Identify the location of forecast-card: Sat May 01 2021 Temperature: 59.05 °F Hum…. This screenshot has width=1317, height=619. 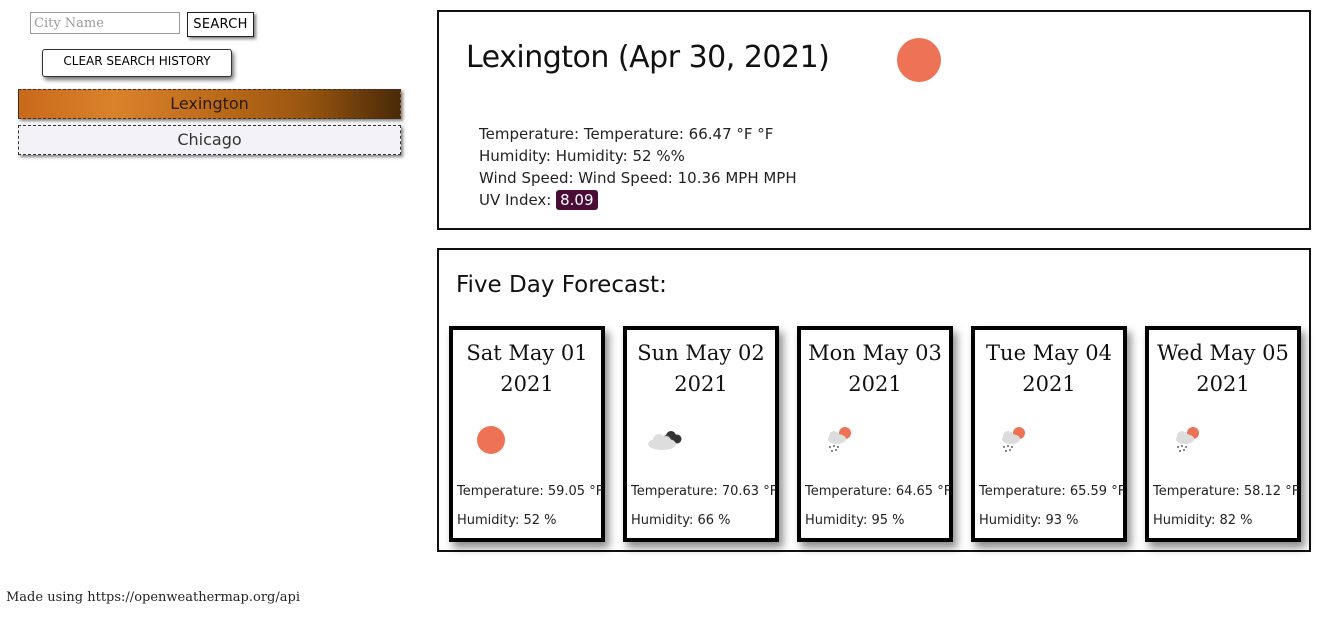
(527, 434).